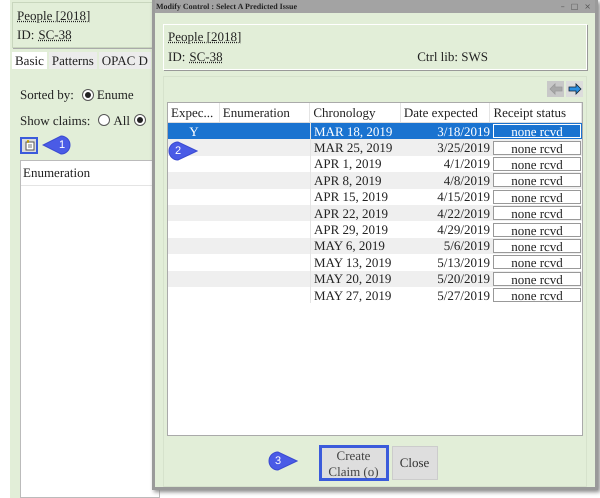 This screenshot has width=600, height=498. I want to click on column-header: Enumeration, so click(265, 112).